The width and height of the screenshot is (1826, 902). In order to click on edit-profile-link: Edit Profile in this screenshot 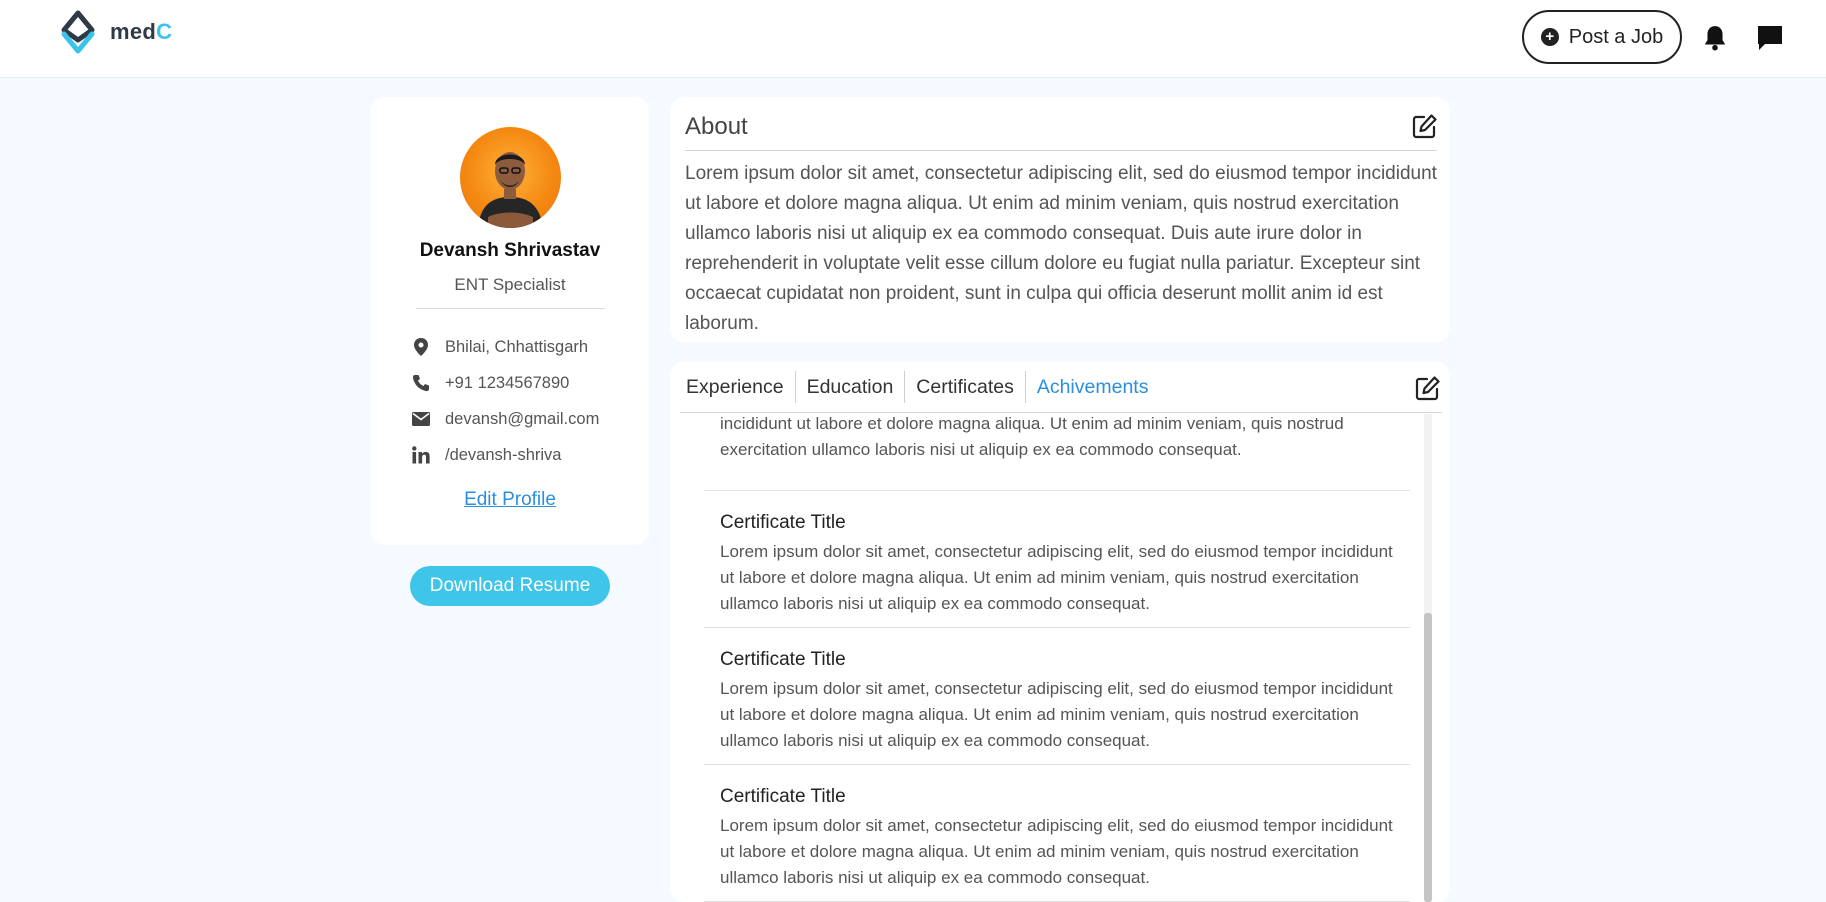, I will do `click(510, 500)`.